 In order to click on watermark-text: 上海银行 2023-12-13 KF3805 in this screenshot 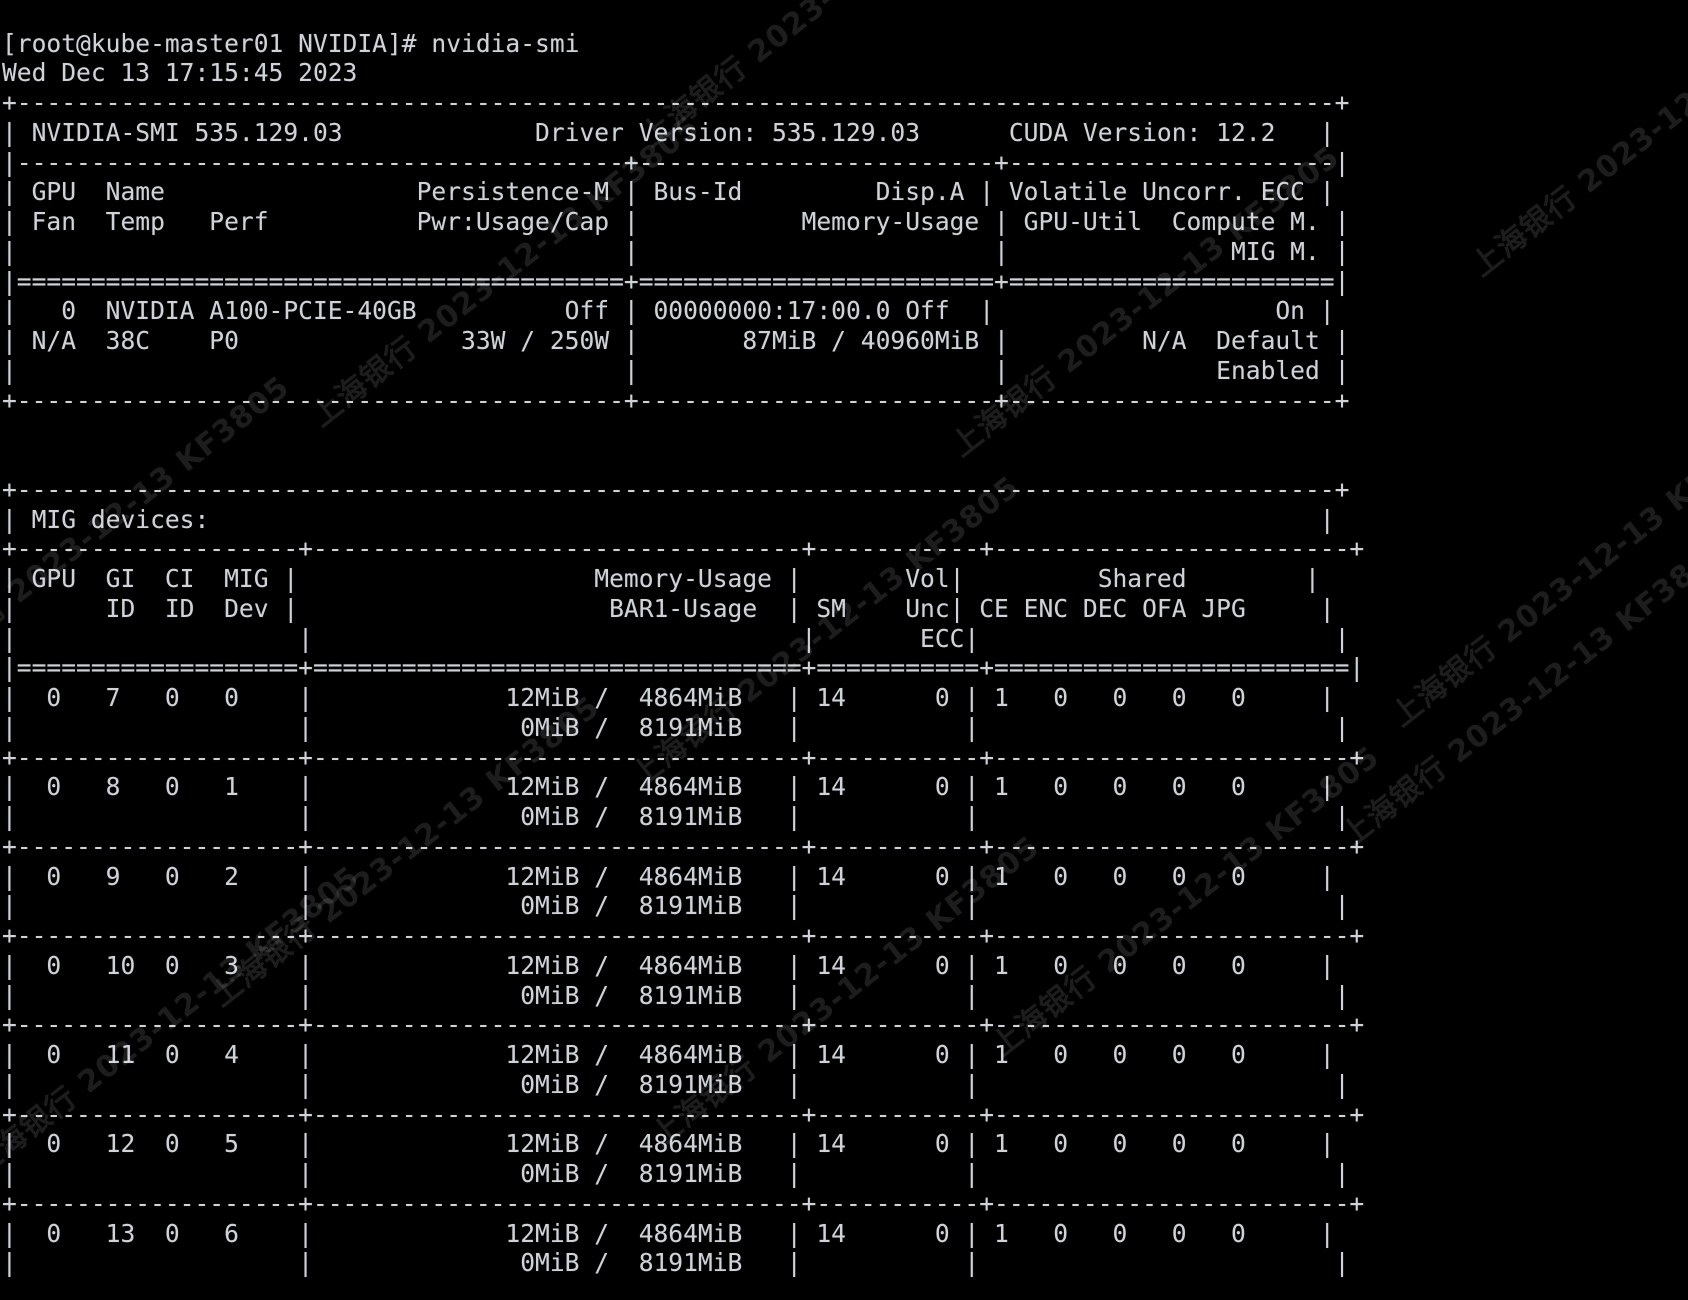, I will do `click(173, 2)`.